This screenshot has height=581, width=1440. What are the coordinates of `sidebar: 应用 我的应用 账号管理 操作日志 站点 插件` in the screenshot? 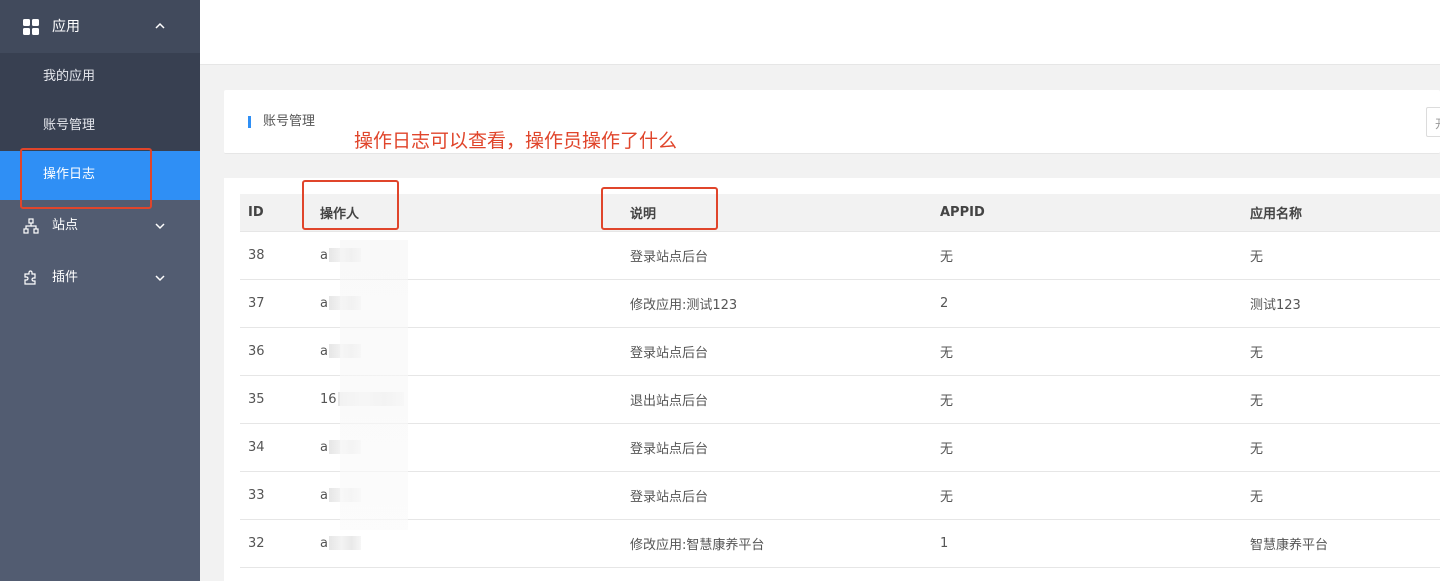 It's located at (100, 290).